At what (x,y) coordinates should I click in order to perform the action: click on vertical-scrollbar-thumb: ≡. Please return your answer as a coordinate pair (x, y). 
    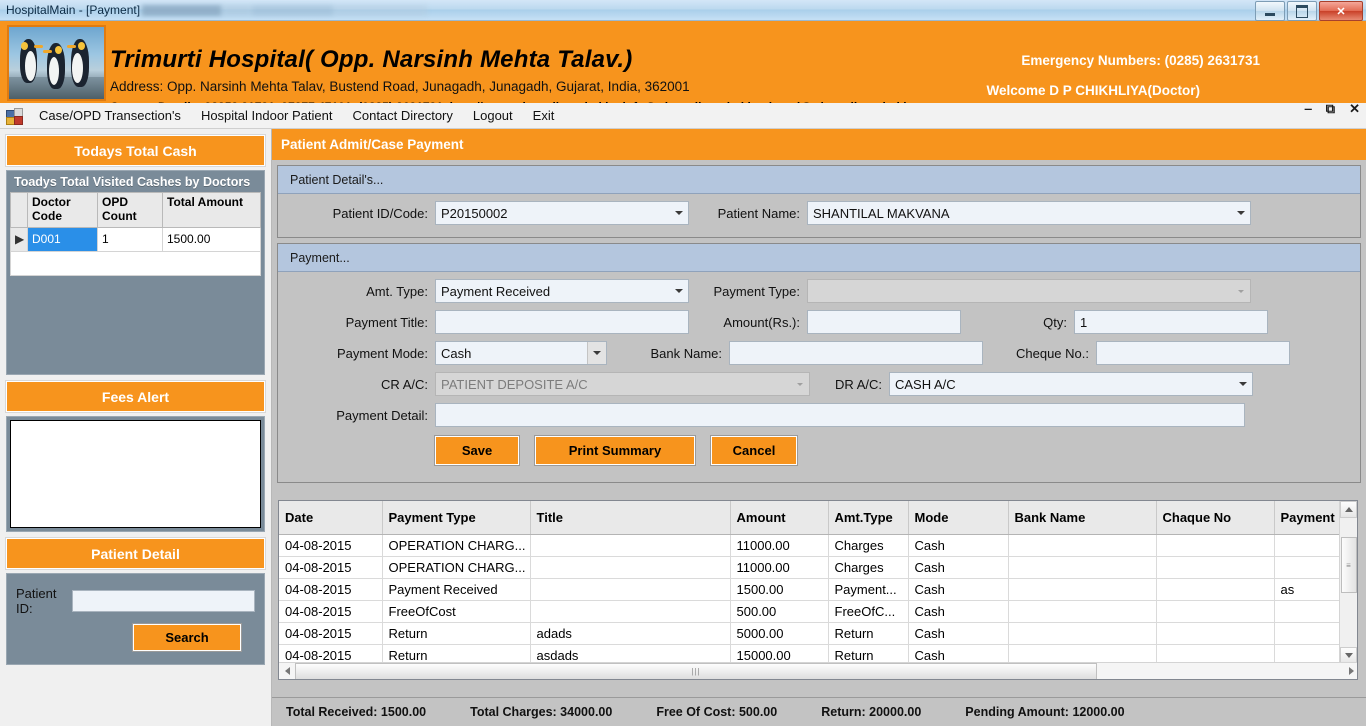
    Looking at the image, I should click on (1349, 565).